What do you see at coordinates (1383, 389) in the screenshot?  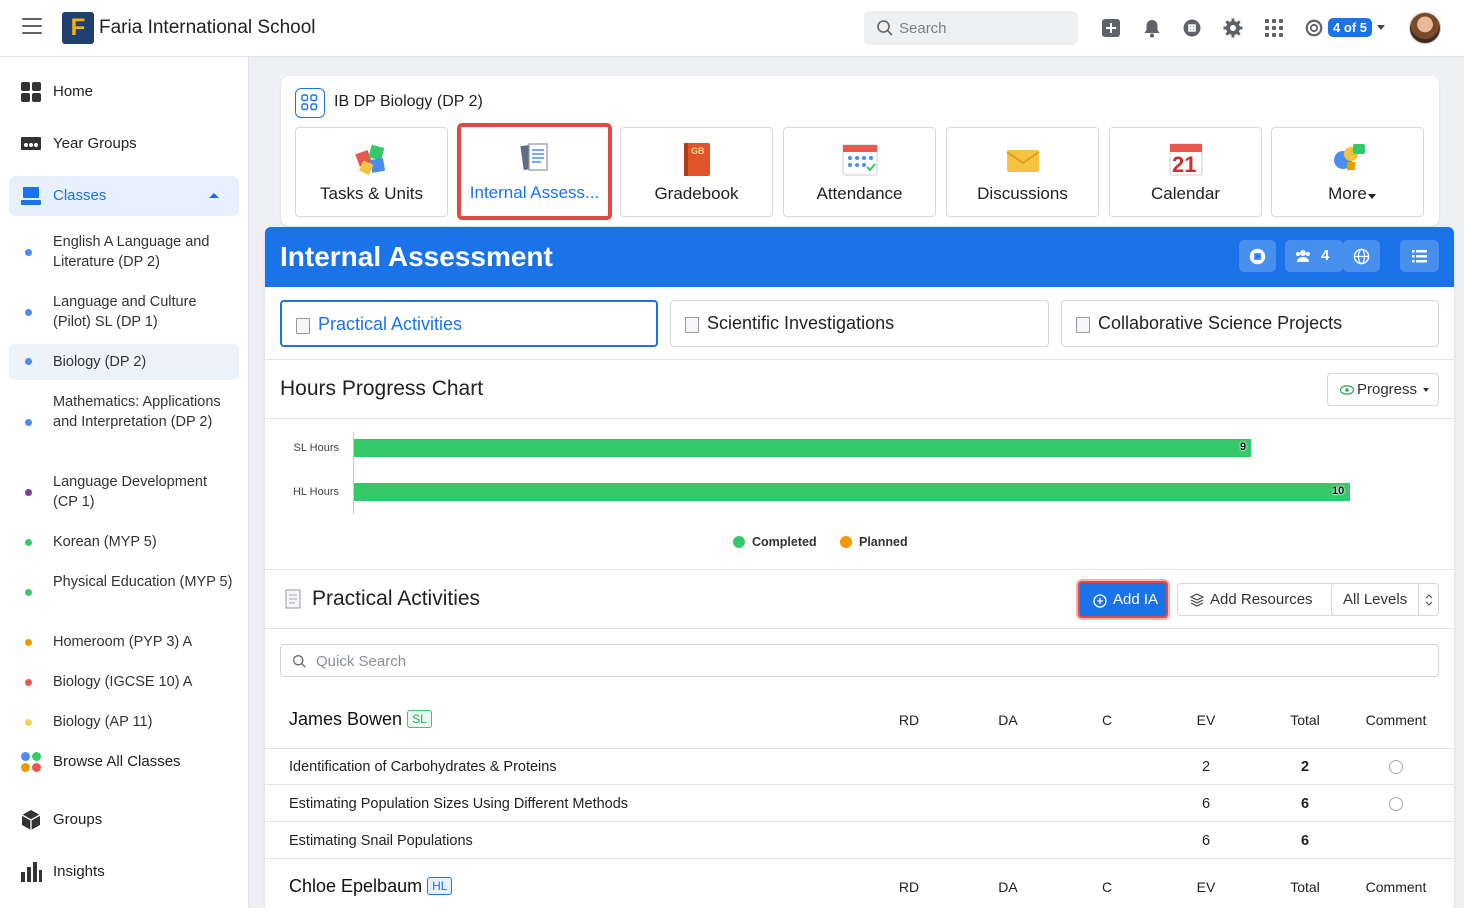 I see `progress-dropdown: Progress` at bounding box center [1383, 389].